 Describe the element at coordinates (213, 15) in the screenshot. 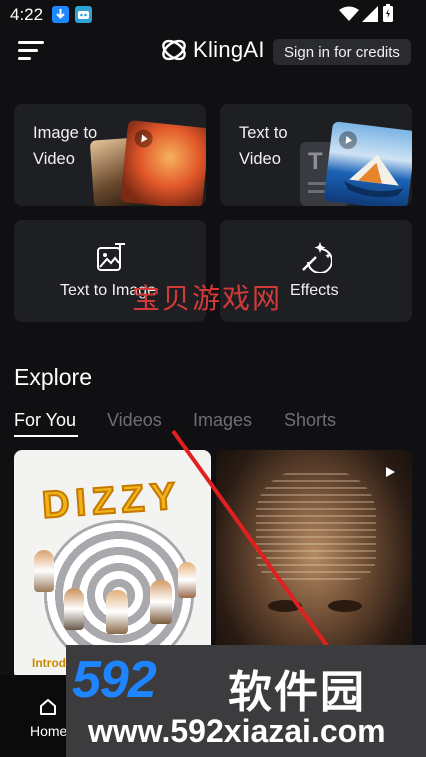

I see `status-bar: 4:22` at that location.